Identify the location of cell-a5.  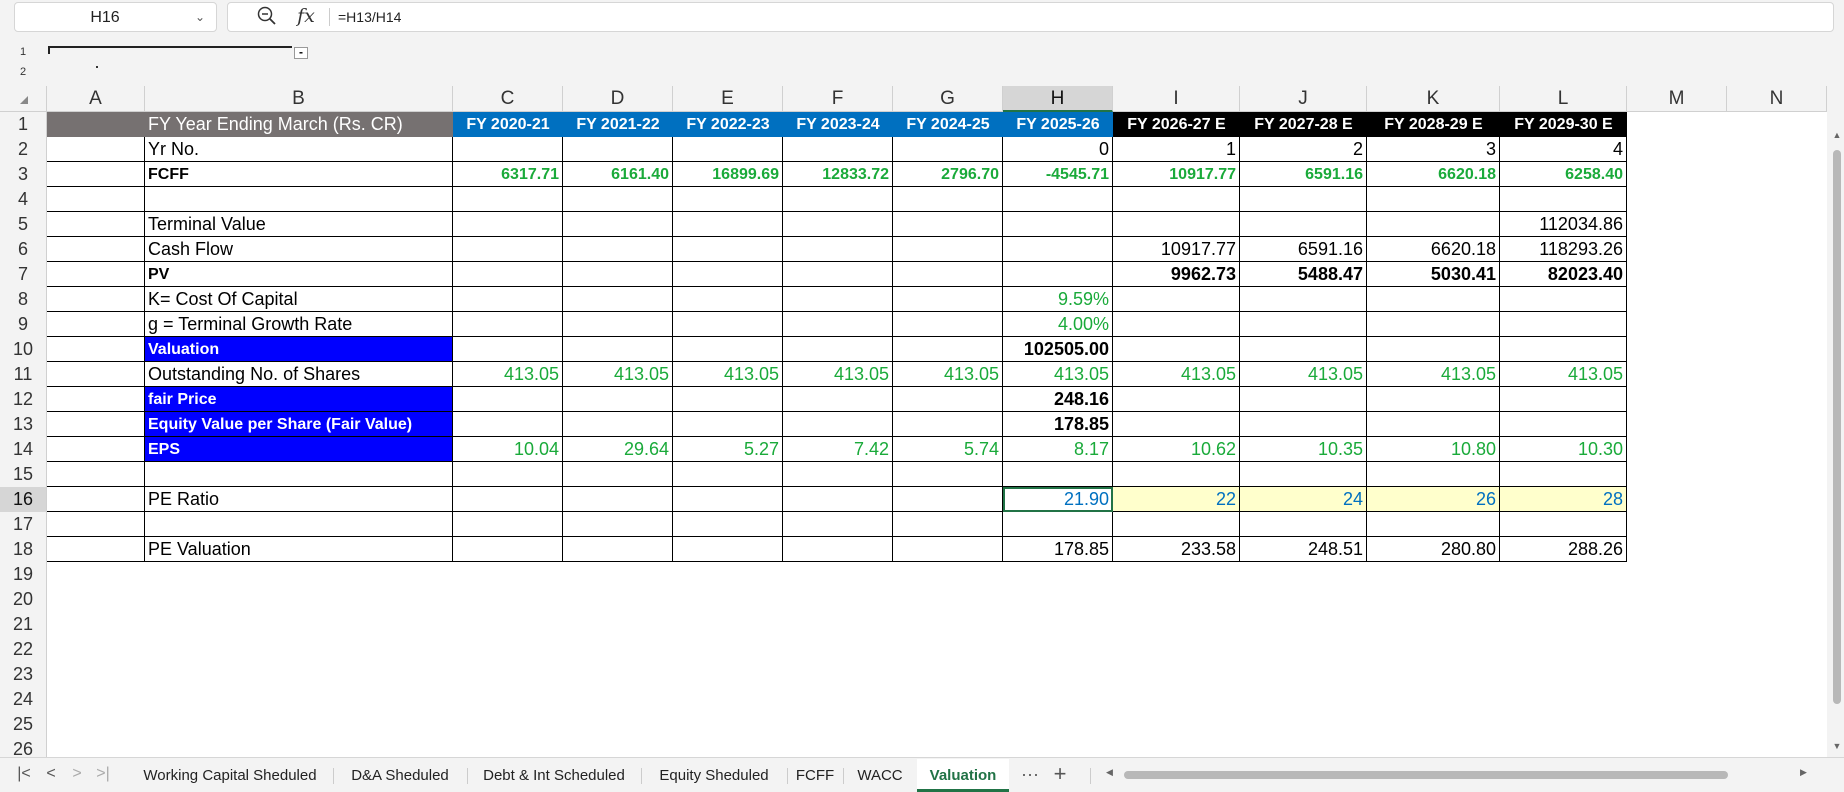
(96, 224).